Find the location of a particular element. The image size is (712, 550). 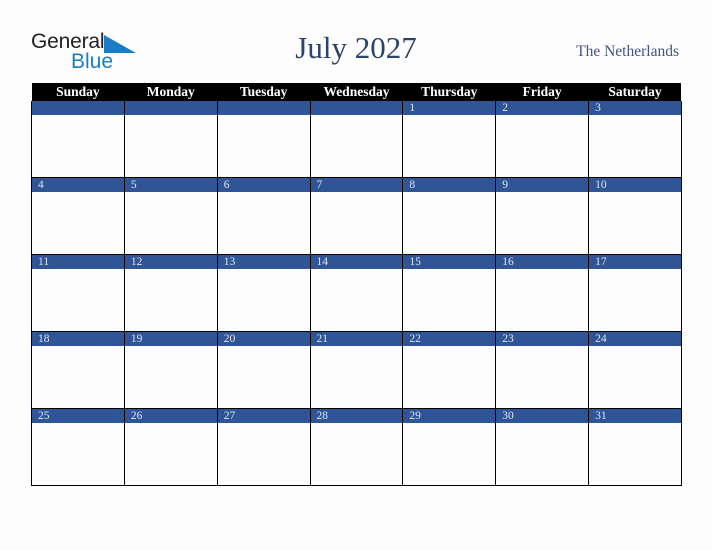

calendar-day-cell: 14 is located at coordinates (356, 293).